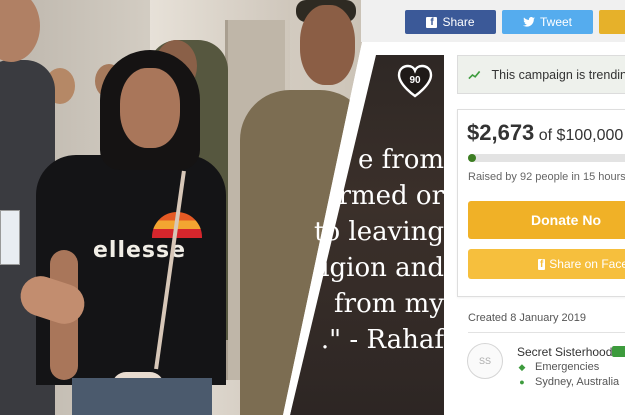  What do you see at coordinates (391, 196) in the screenshot?
I see `quote-line: rmed or` at bounding box center [391, 196].